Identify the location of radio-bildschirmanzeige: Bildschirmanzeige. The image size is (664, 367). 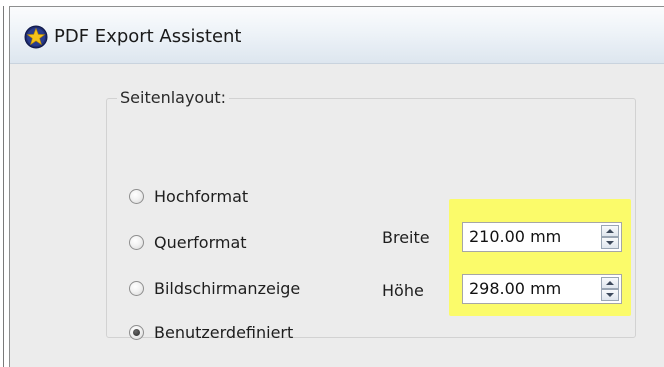
(214, 288).